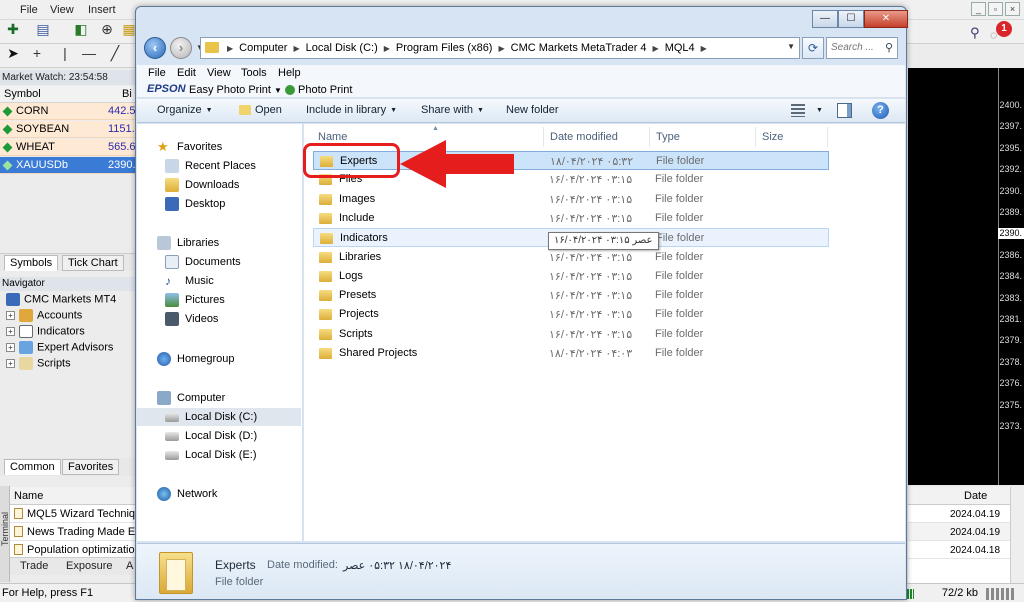  Describe the element at coordinates (185, 110) in the screenshot. I see `organize-button: Organize ▼` at that location.